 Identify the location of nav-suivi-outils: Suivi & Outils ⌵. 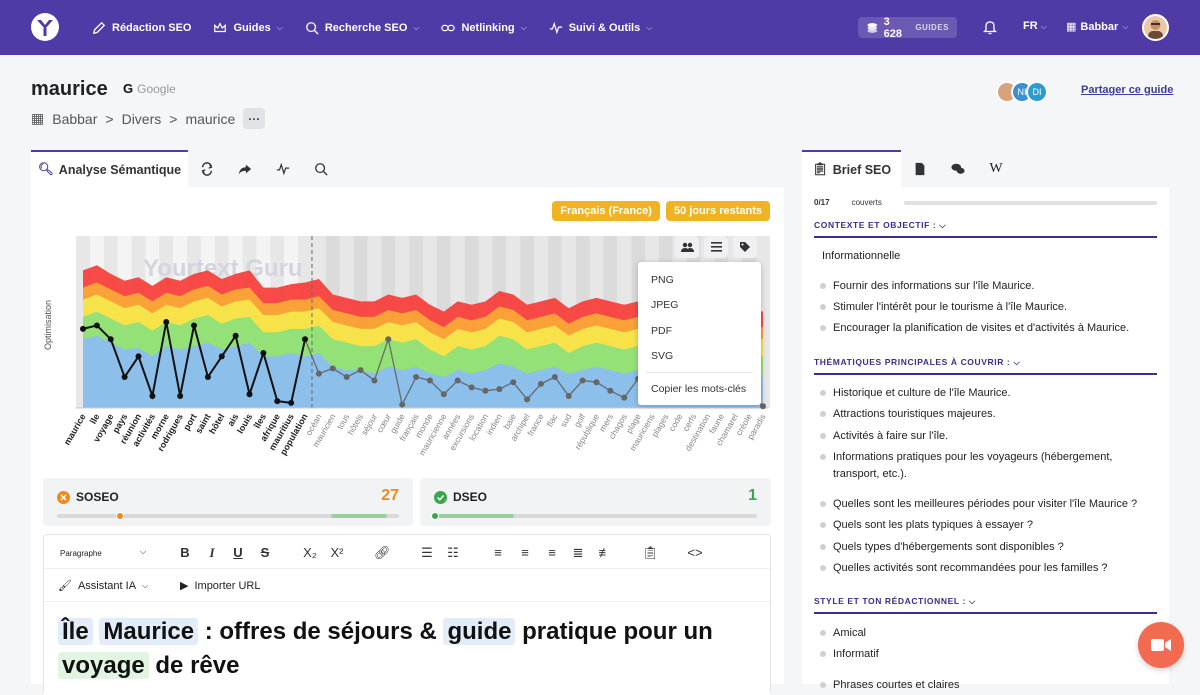
(600, 28).